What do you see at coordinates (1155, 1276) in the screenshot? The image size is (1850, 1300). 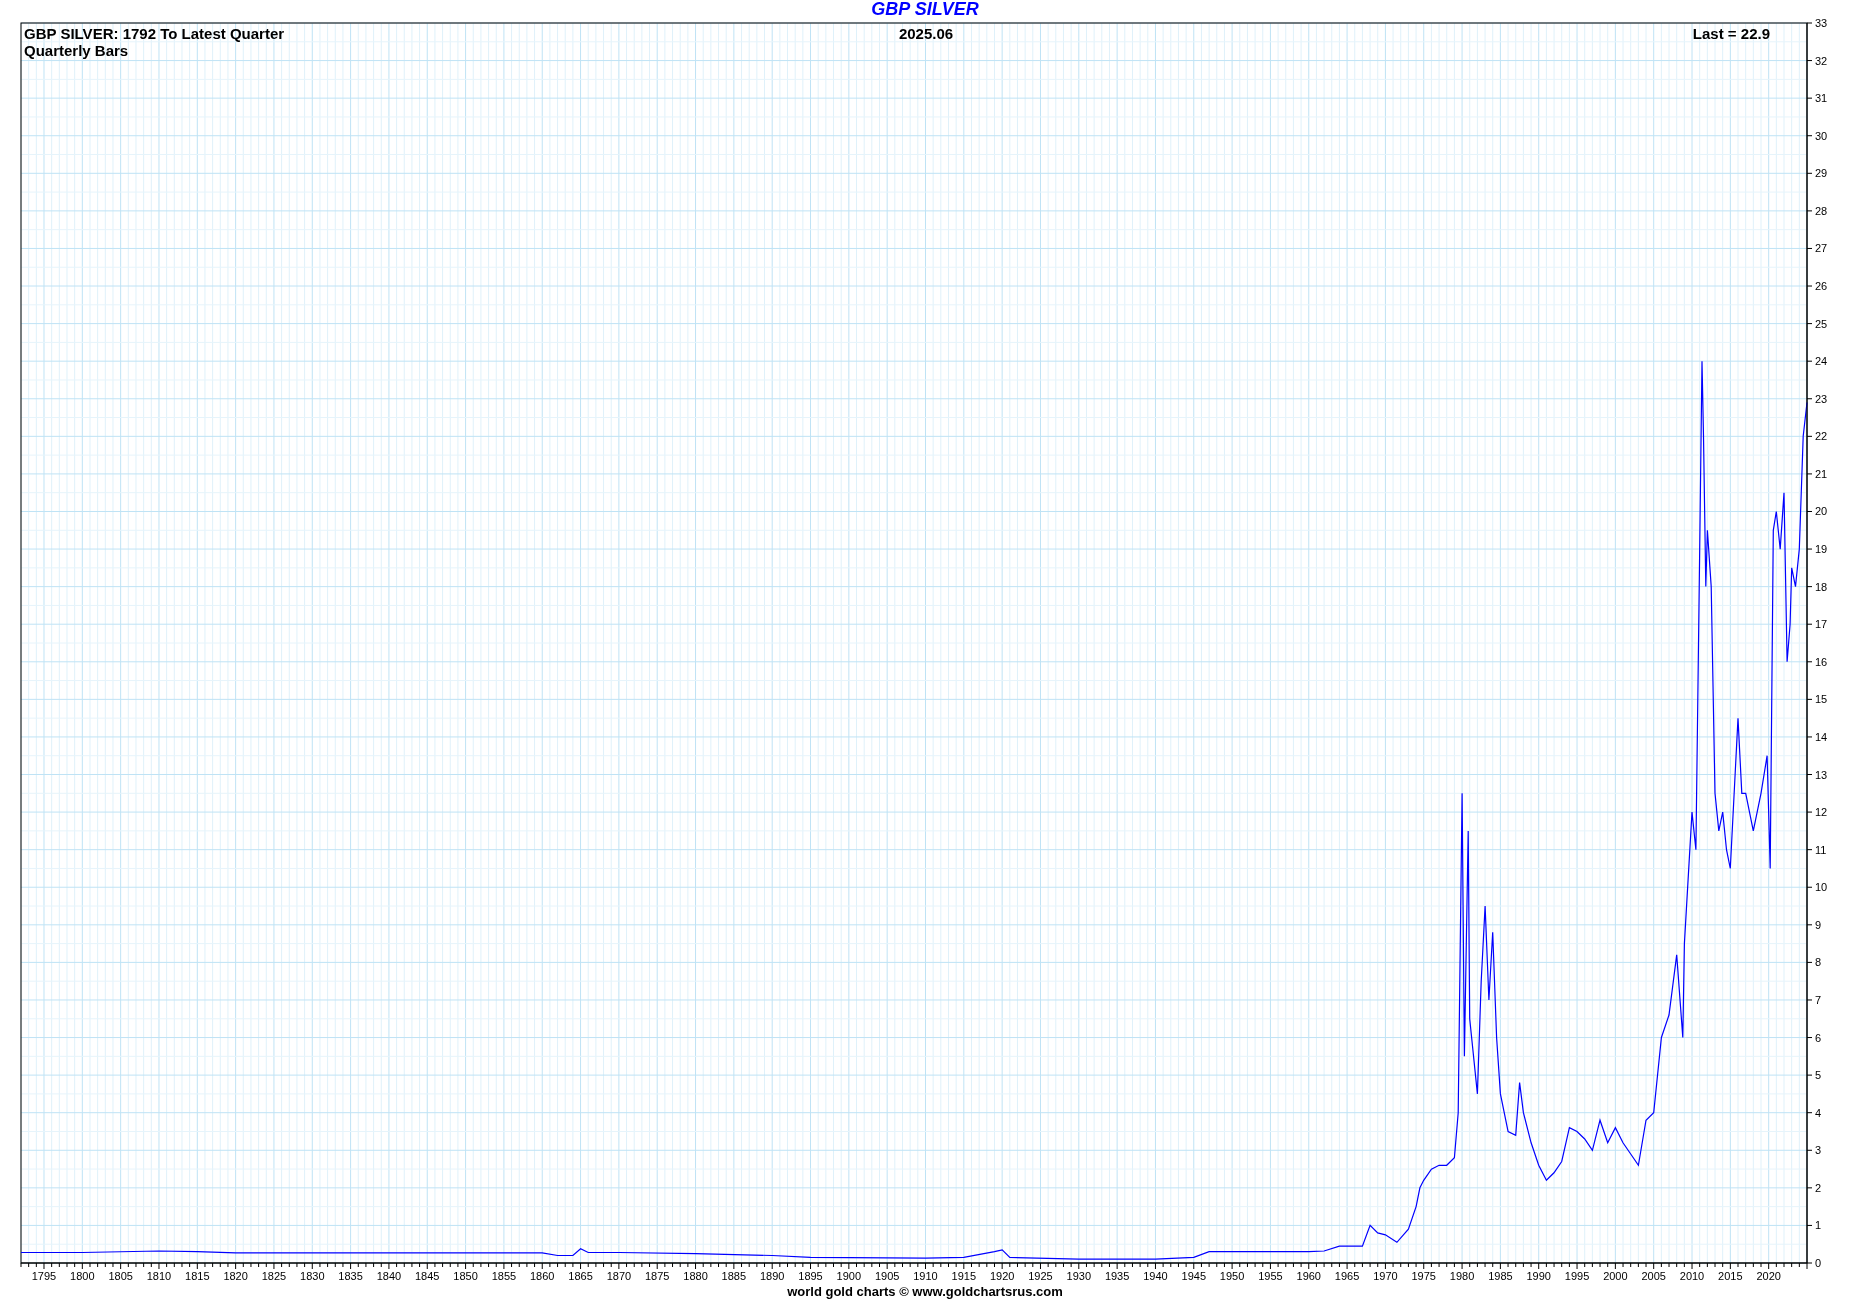 I see `x-tick-label: 1940` at bounding box center [1155, 1276].